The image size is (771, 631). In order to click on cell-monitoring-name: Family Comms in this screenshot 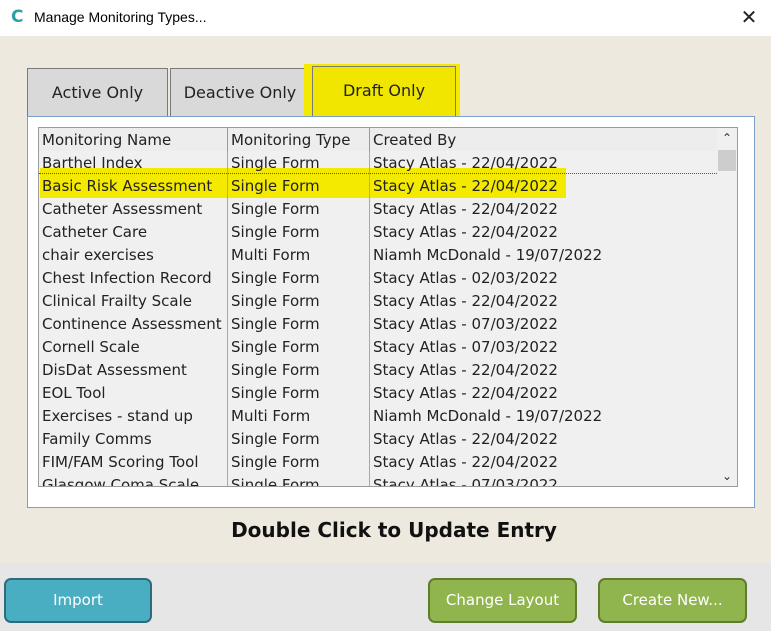, I will do `click(133, 438)`.